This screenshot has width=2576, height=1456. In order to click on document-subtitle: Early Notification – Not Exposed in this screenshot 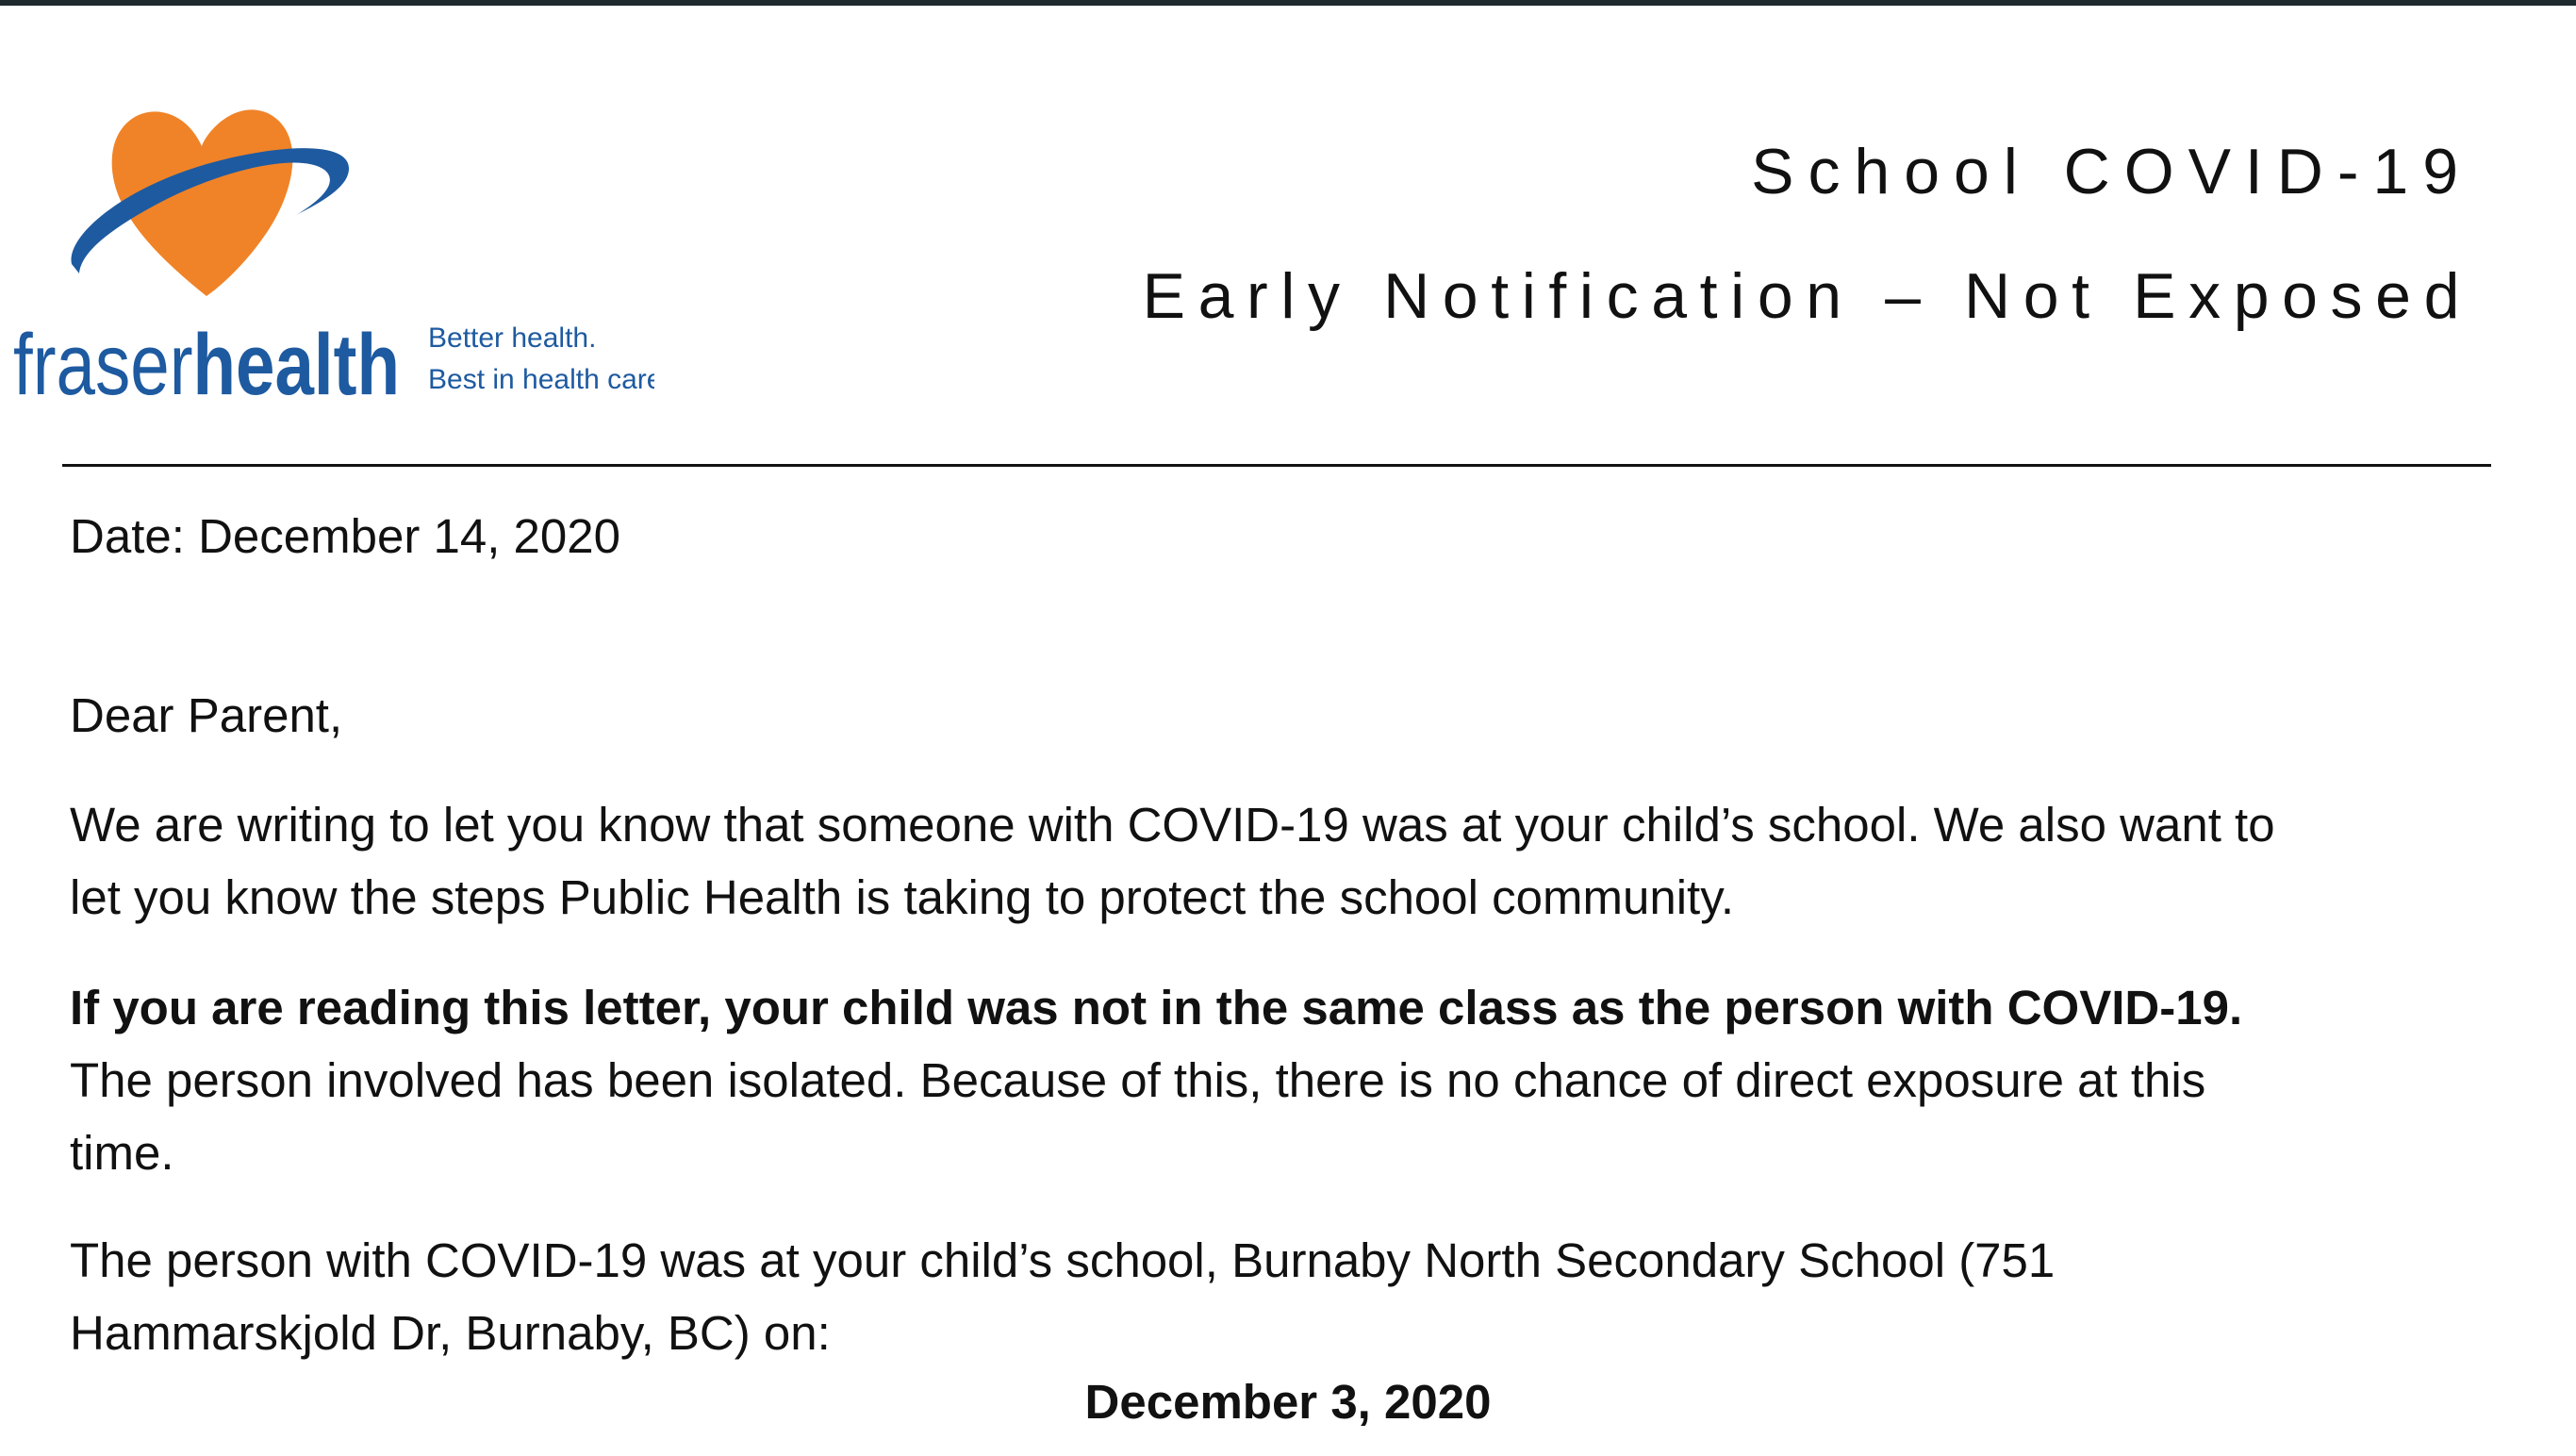, I will do `click(1807, 296)`.